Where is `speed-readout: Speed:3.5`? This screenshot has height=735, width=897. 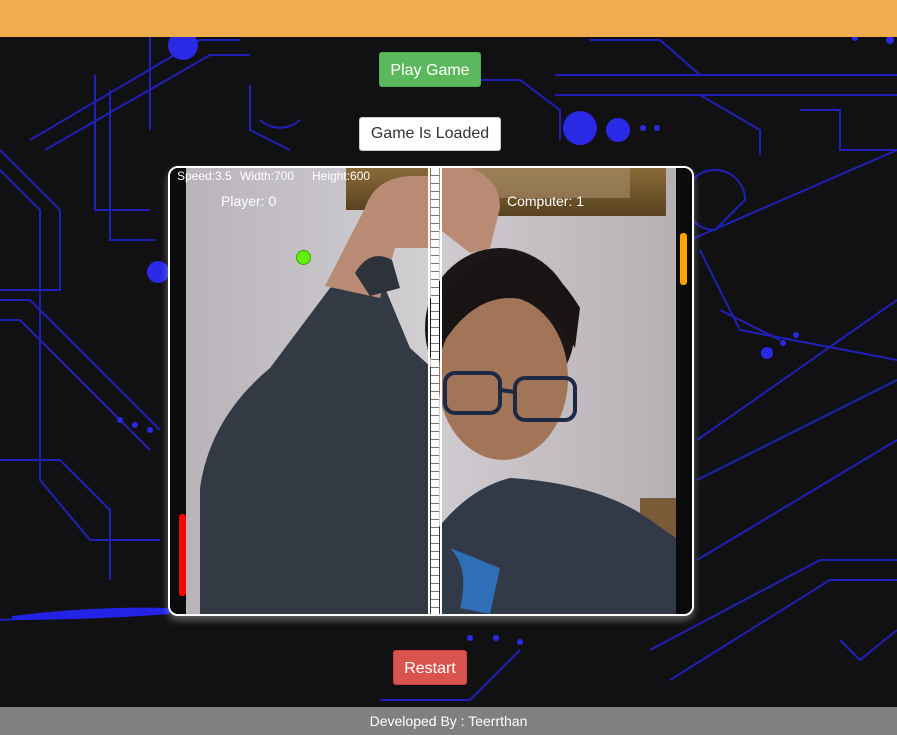 speed-readout: Speed:3.5 is located at coordinates (204, 176).